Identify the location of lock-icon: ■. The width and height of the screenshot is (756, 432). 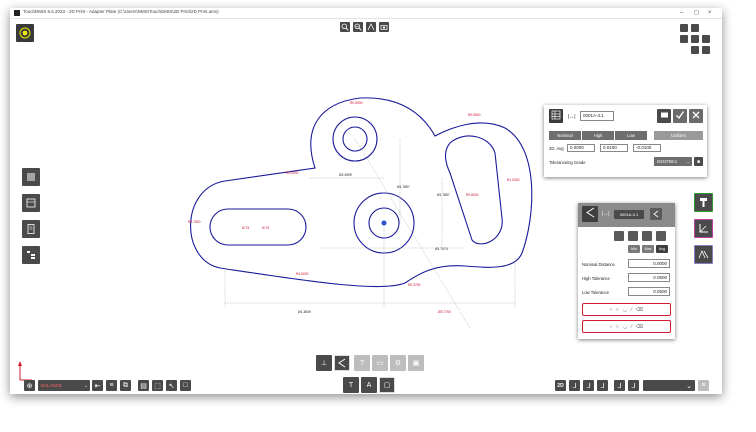
(698, 161).